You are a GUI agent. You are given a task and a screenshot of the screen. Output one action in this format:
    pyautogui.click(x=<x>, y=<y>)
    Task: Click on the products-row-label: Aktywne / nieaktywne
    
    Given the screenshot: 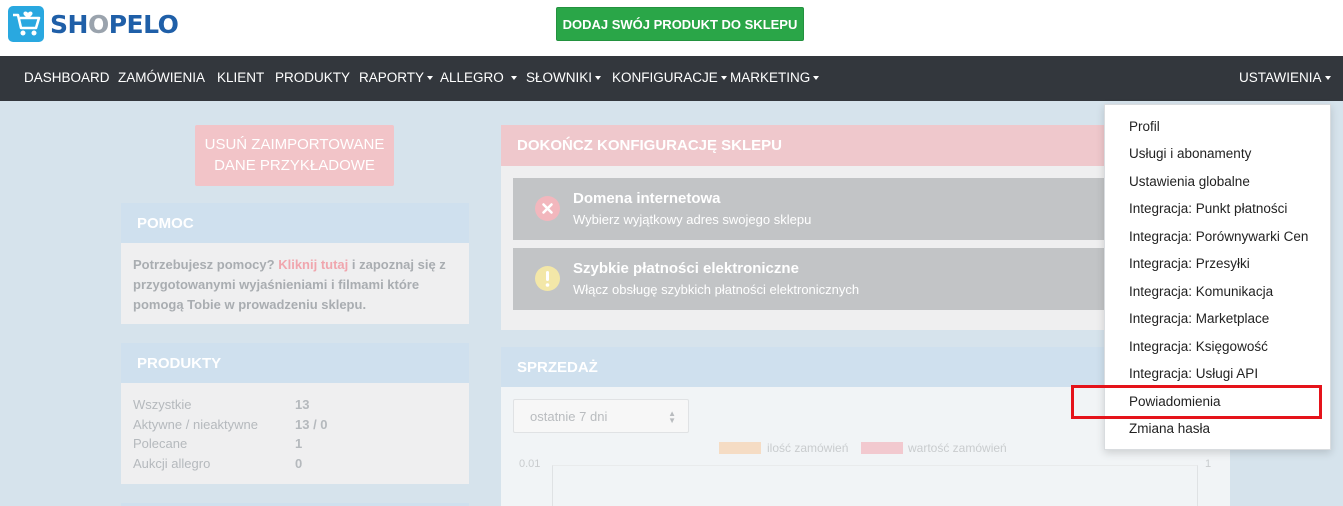 What is the action you would take?
    pyautogui.click(x=196, y=424)
    